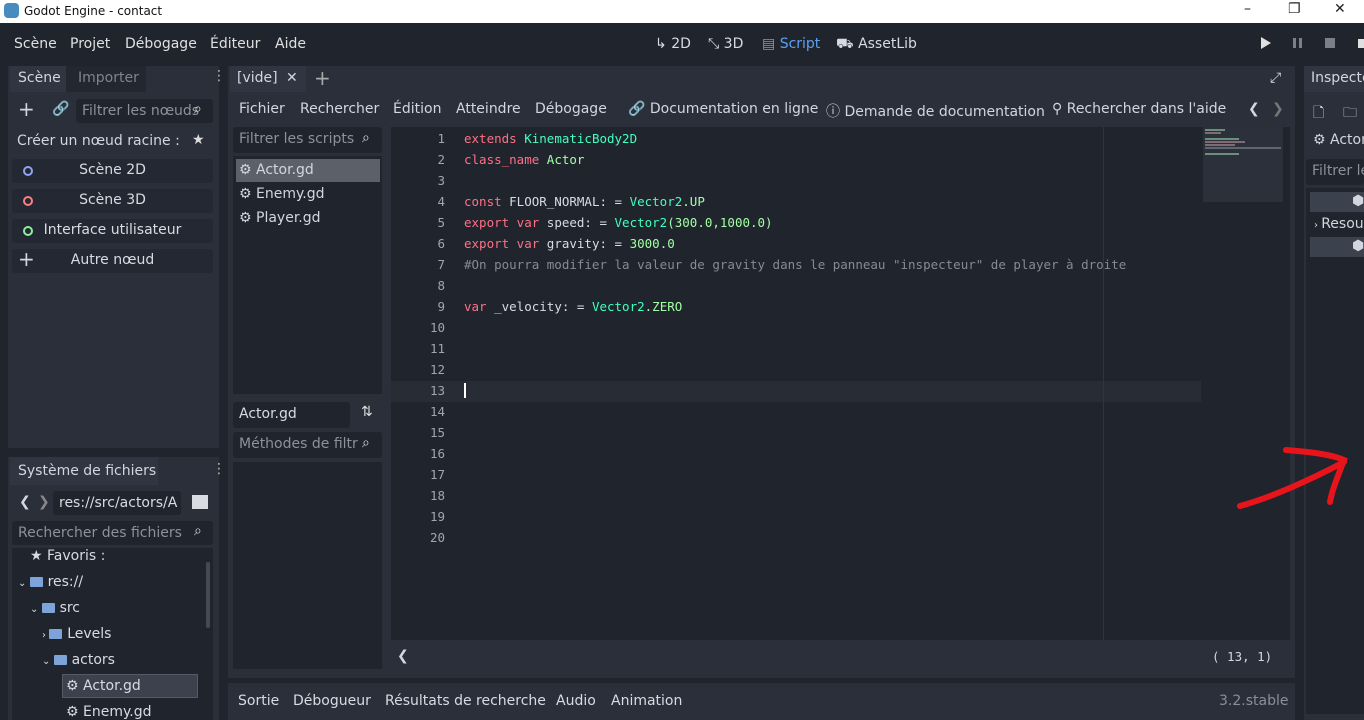  What do you see at coordinates (1339, 224) in the screenshot?
I see `inspector-resource-section: › Resou` at bounding box center [1339, 224].